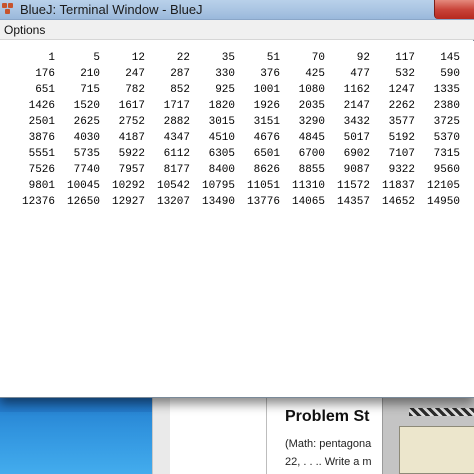 The width and height of the screenshot is (474, 474). Describe the element at coordinates (266, 138) in the screenshot. I see `output-number: 4676` at that location.